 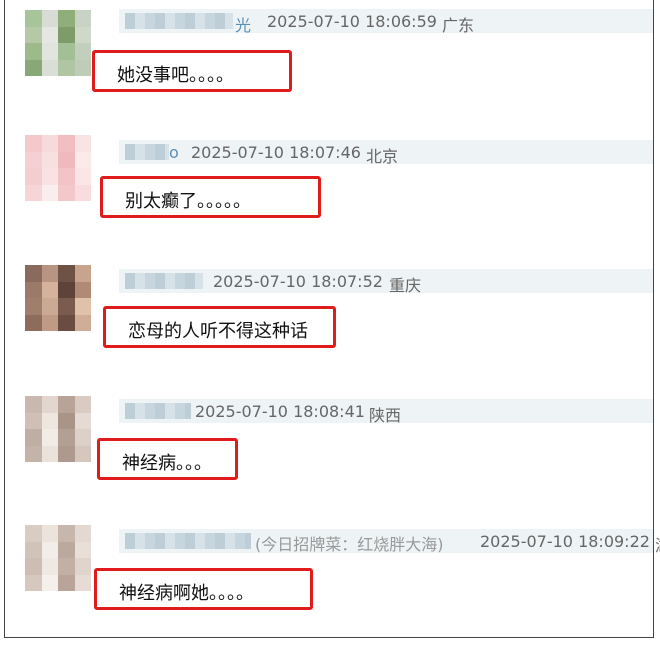 What do you see at coordinates (298, 281) in the screenshot?
I see `timestamp: 2025-07-10 18:07:52` at bounding box center [298, 281].